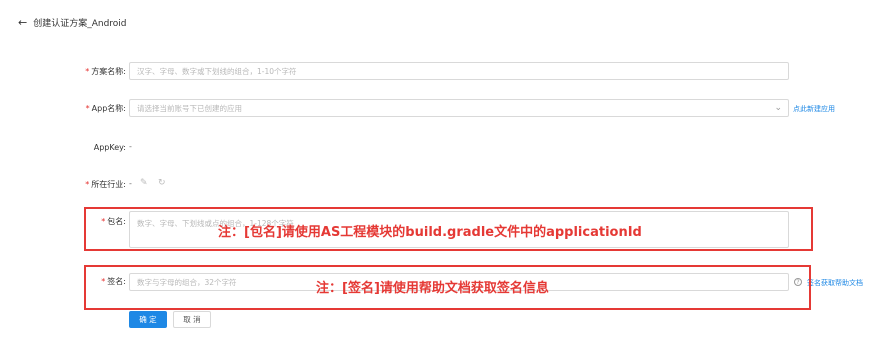 This screenshot has height=353, width=891. I want to click on page-header: ← 创建认证方案_Android, so click(72, 22).